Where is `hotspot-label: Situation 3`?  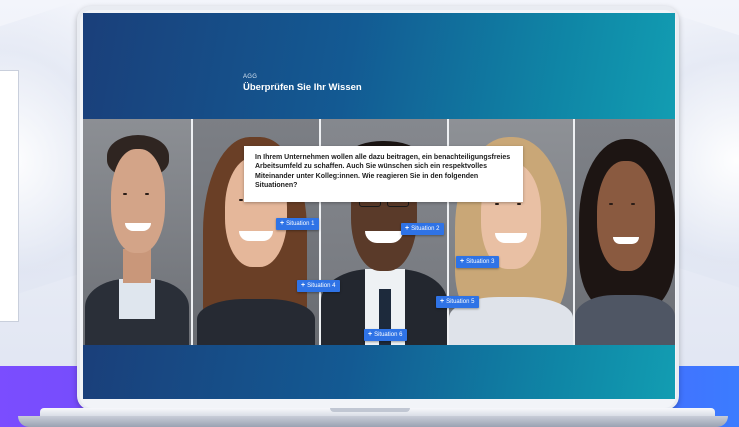
hotspot-label: Situation 3 is located at coordinates (480, 262).